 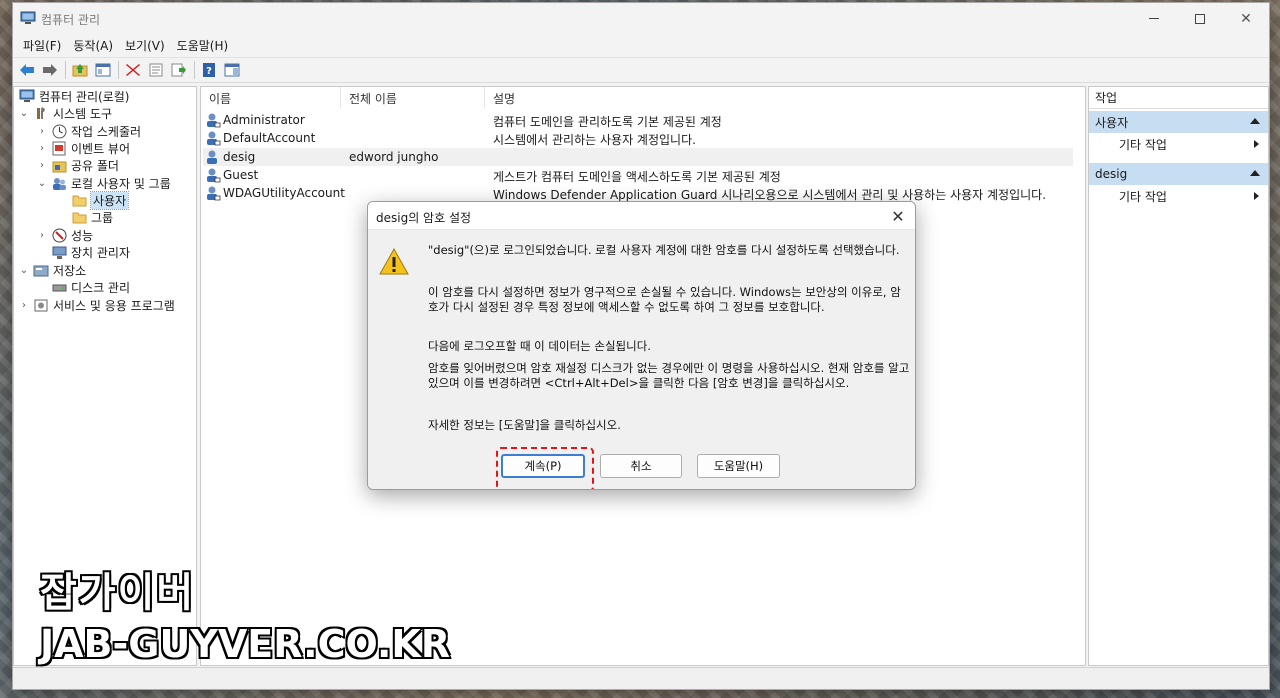 What do you see at coordinates (413, 98) in the screenshot?
I see `column-header-fullname: 전체 이름` at bounding box center [413, 98].